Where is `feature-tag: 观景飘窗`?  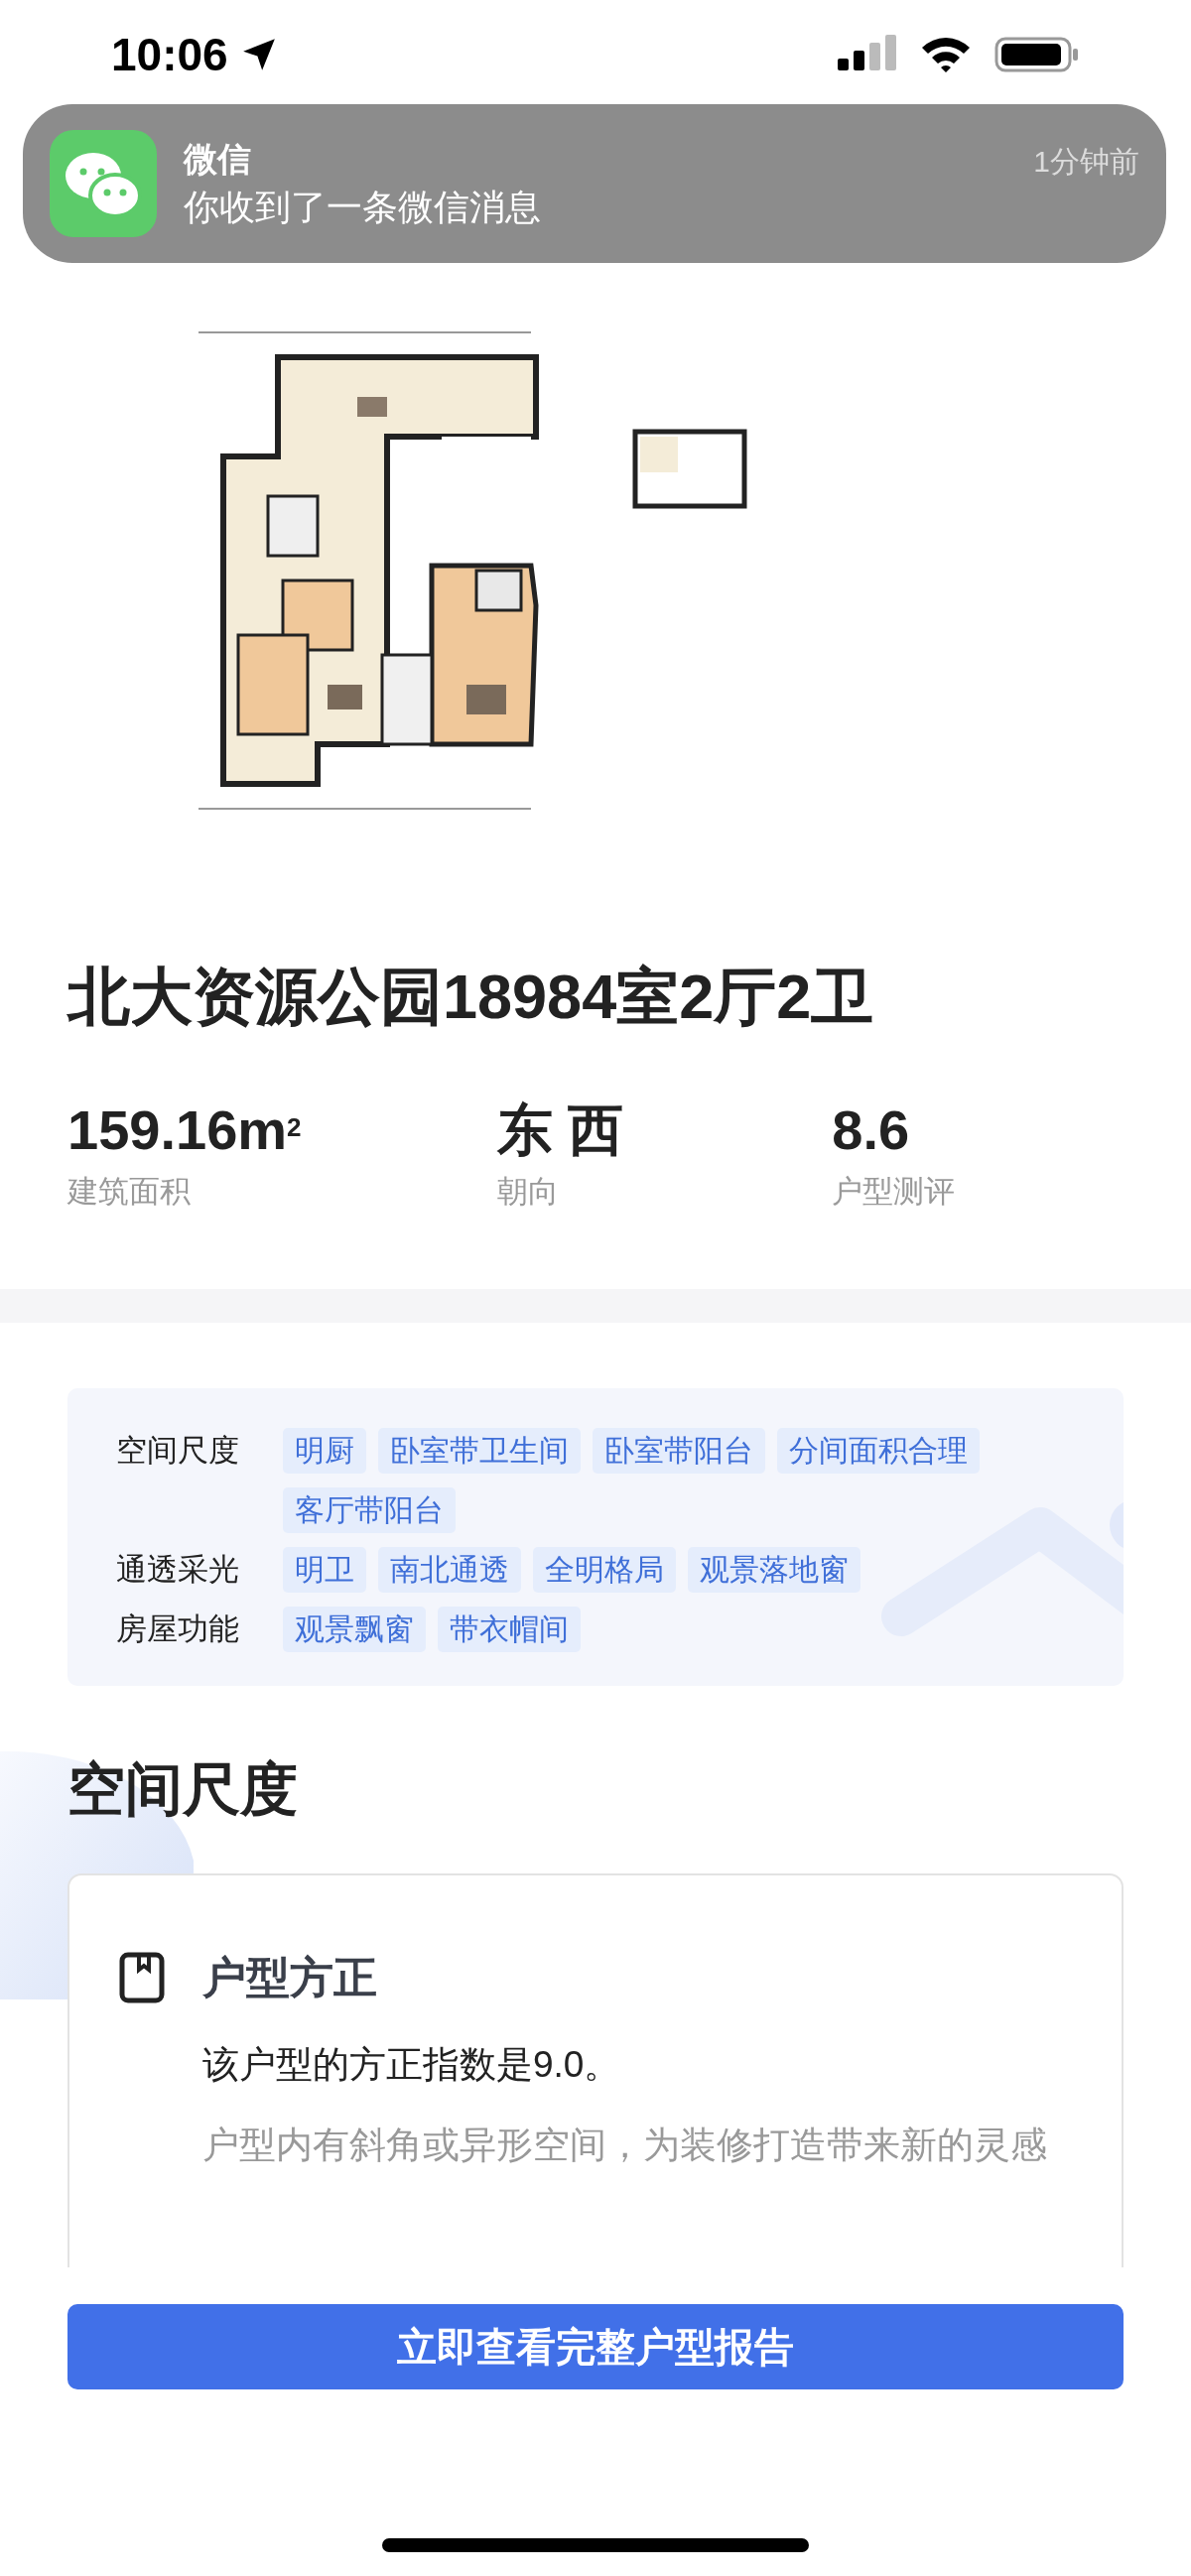 feature-tag: 观景飘窗 is located at coordinates (354, 1630).